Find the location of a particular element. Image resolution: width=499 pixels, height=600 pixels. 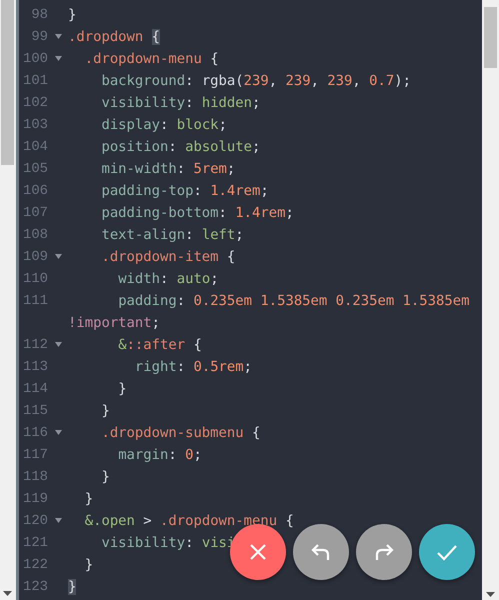

line-number: 108 is located at coordinates (35, 235).